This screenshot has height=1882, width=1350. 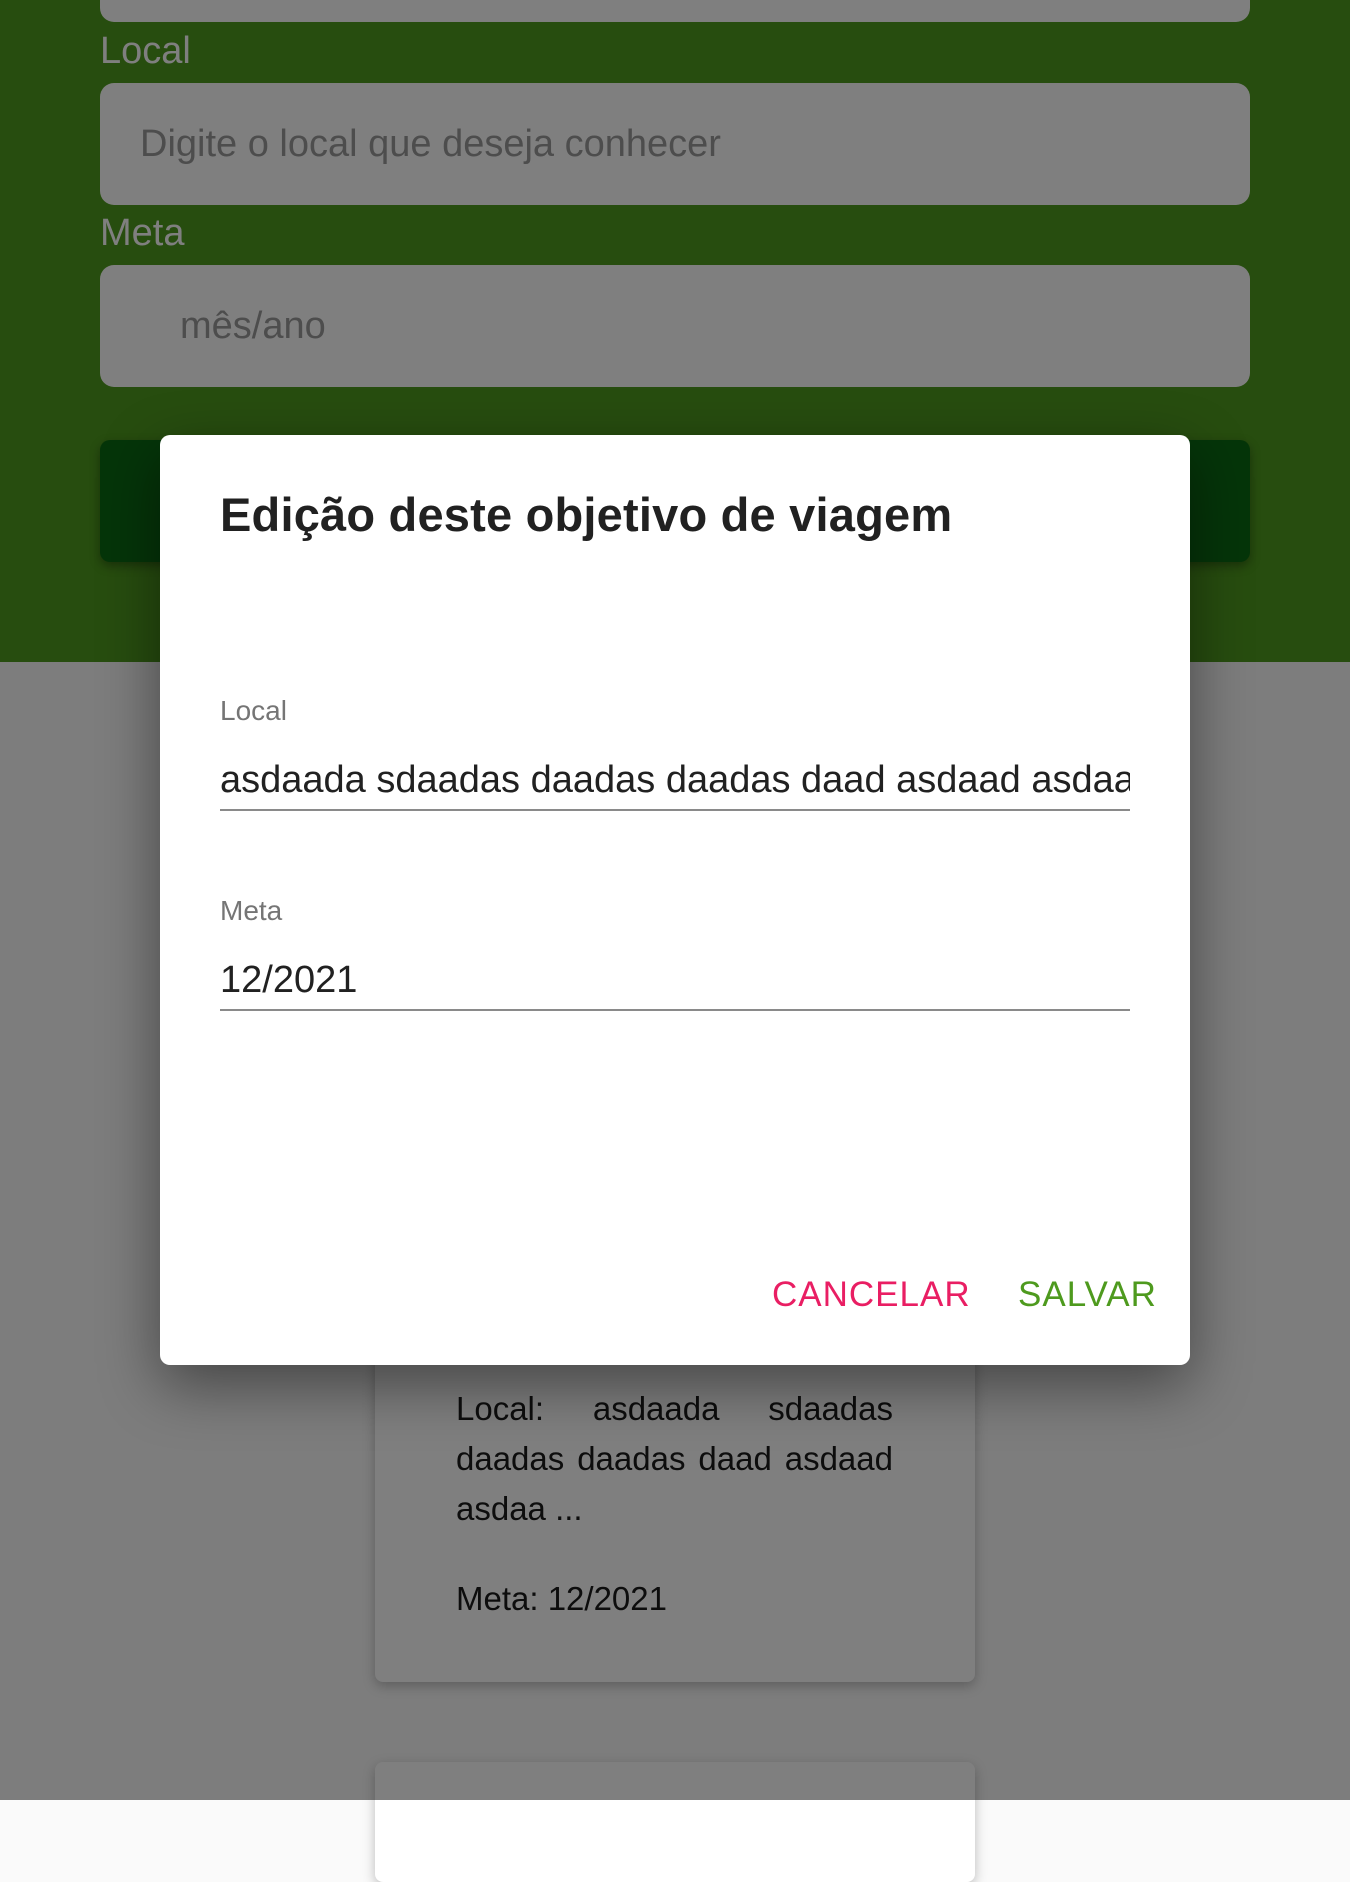 I want to click on dialog-meta-label: Meta, so click(x=251, y=910).